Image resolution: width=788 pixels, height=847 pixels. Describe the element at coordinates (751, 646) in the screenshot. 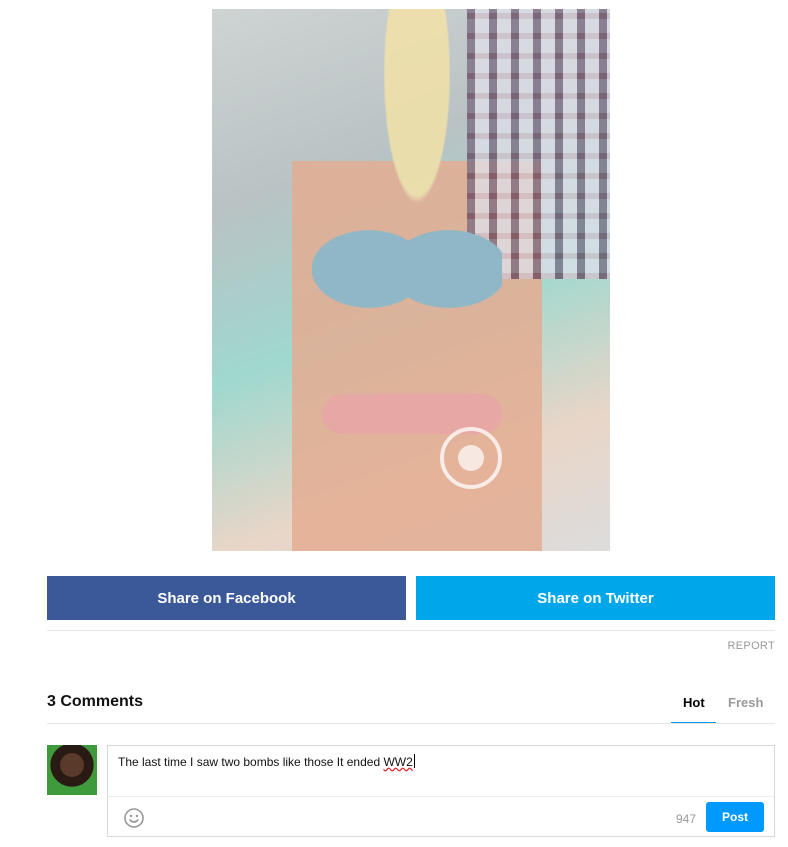

I see `report-link: REPORT` at that location.